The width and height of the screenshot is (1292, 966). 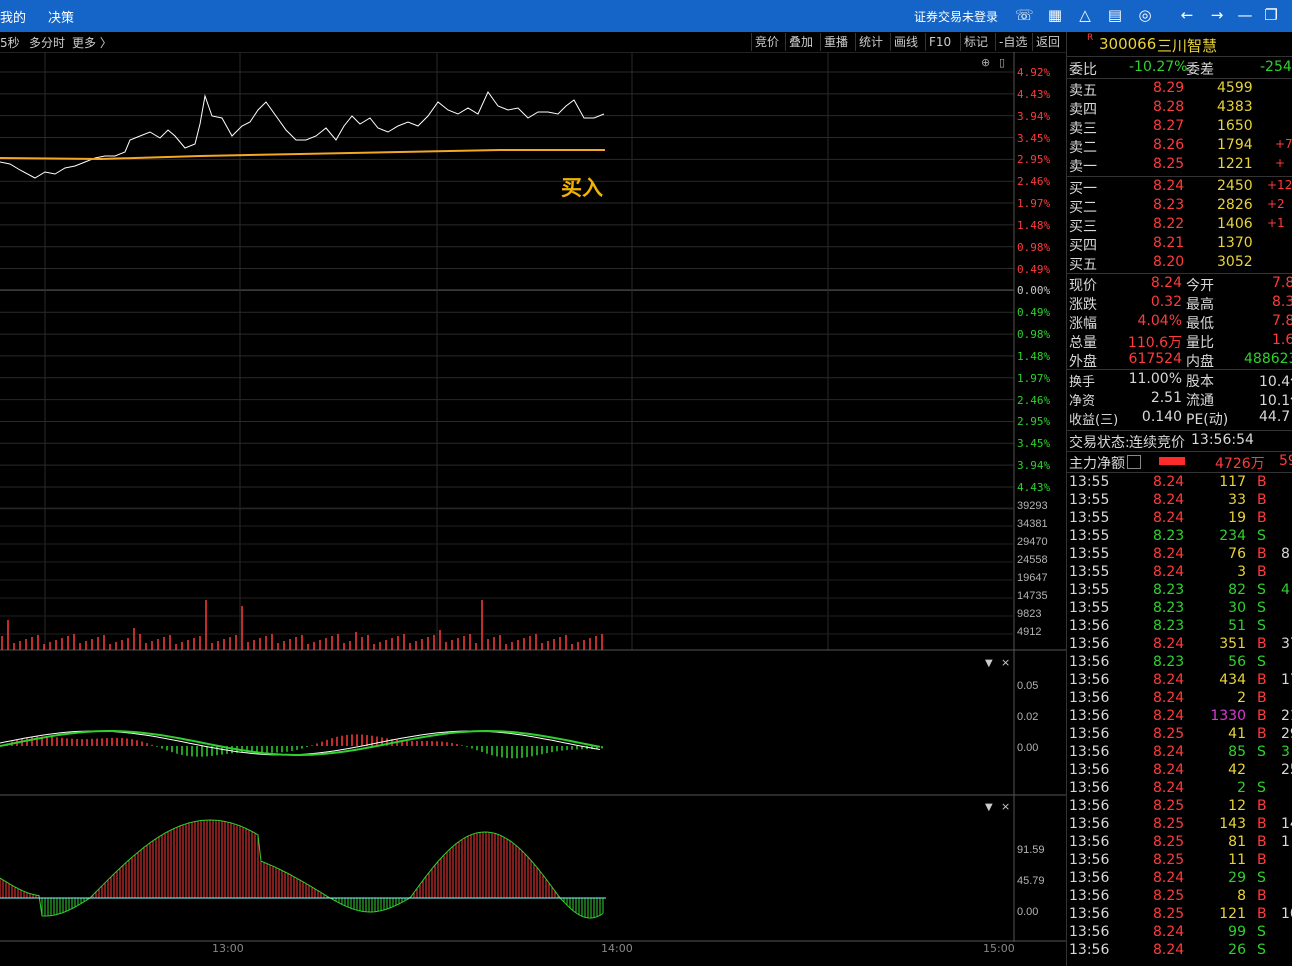 I want to click on btn-mark: 标记, so click(x=975, y=42).